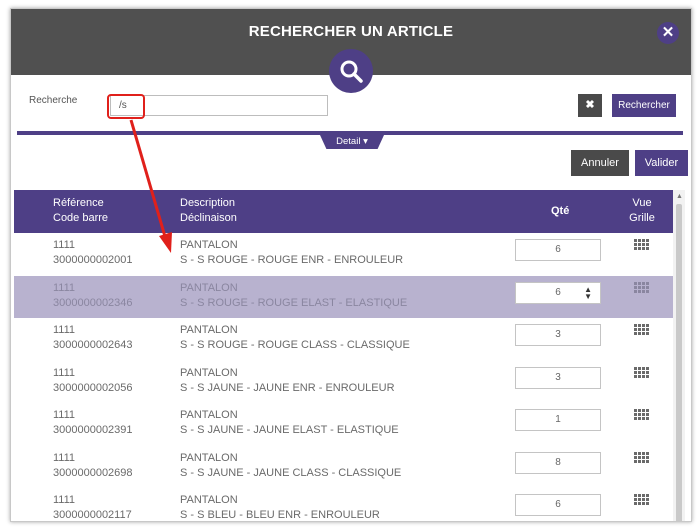 The image size is (700, 528). Describe the element at coordinates (642, 203) in the screenshot. I see `header-vue-label: Vue` at that location.